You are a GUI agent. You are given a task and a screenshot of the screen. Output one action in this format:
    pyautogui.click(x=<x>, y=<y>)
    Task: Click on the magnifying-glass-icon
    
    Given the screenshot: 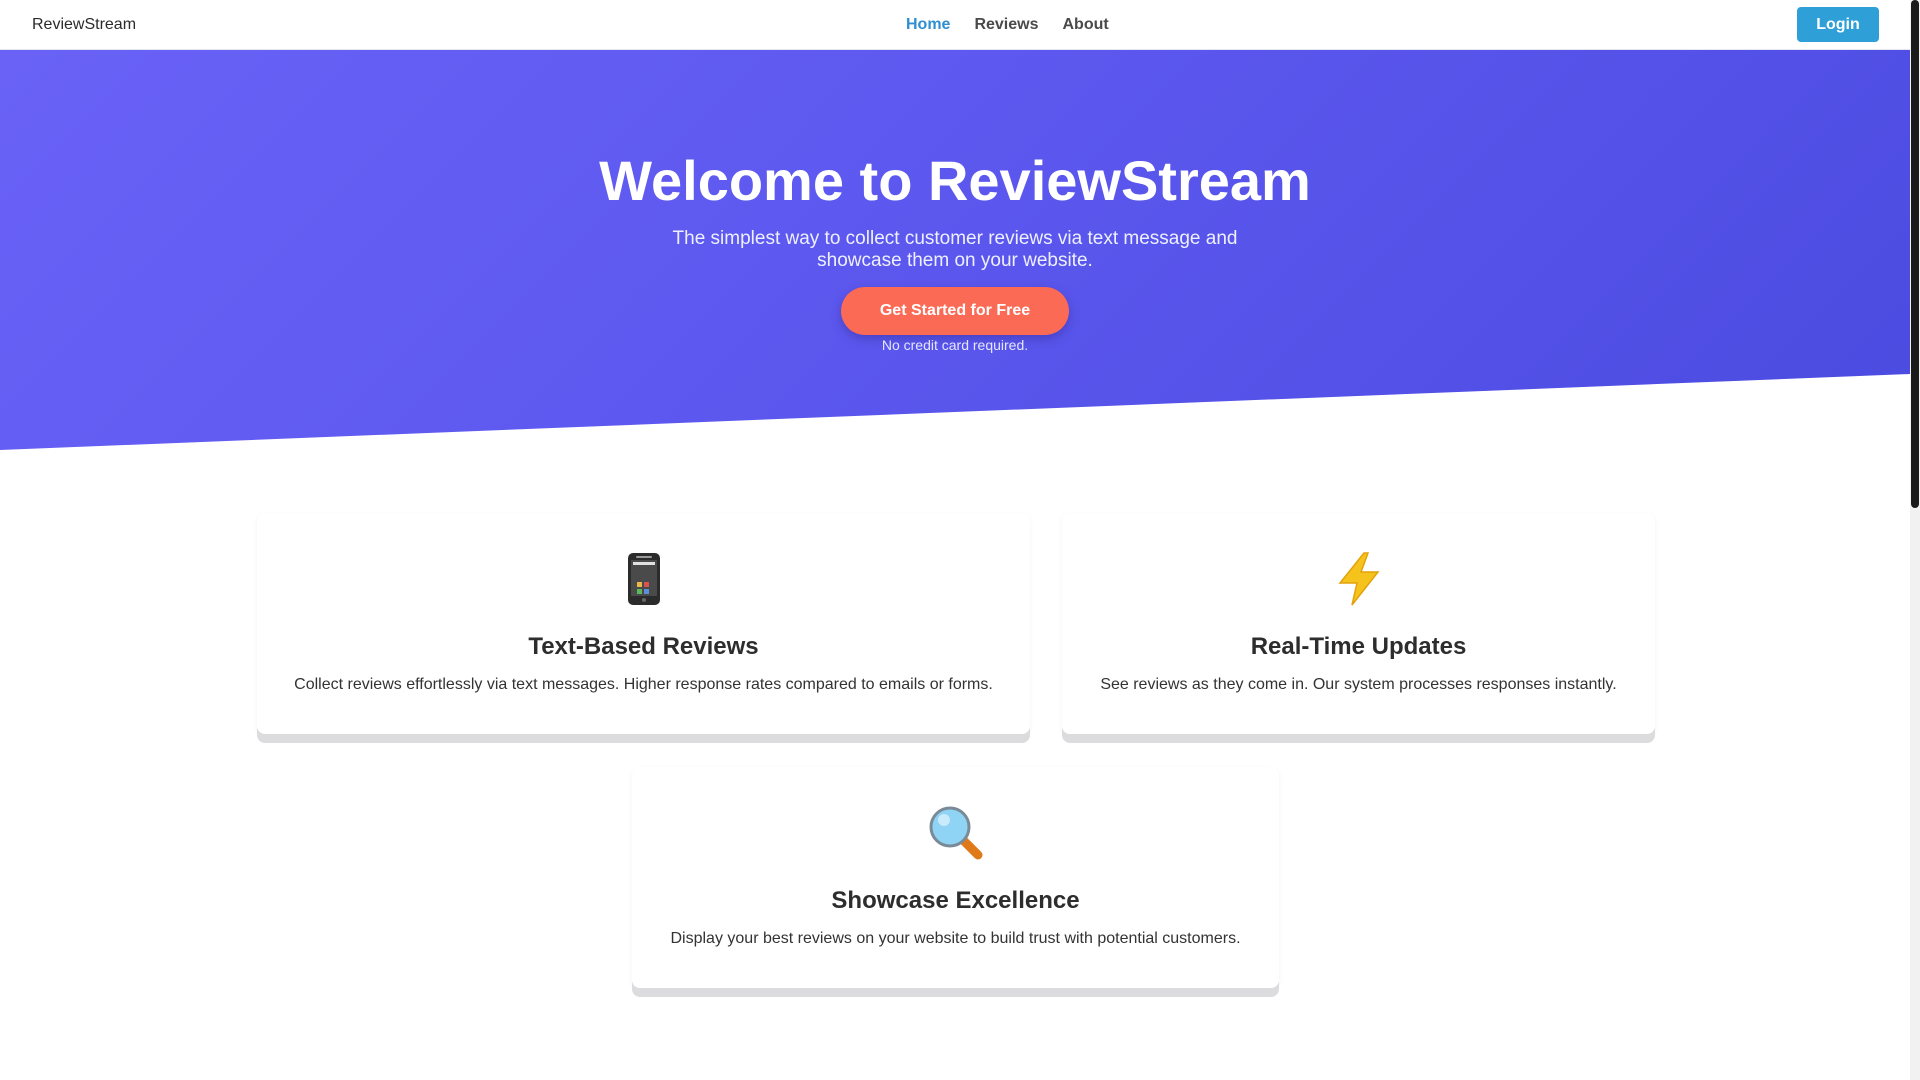 What is the action you would take?
    pyautogui.click(x=955, y=833)
    